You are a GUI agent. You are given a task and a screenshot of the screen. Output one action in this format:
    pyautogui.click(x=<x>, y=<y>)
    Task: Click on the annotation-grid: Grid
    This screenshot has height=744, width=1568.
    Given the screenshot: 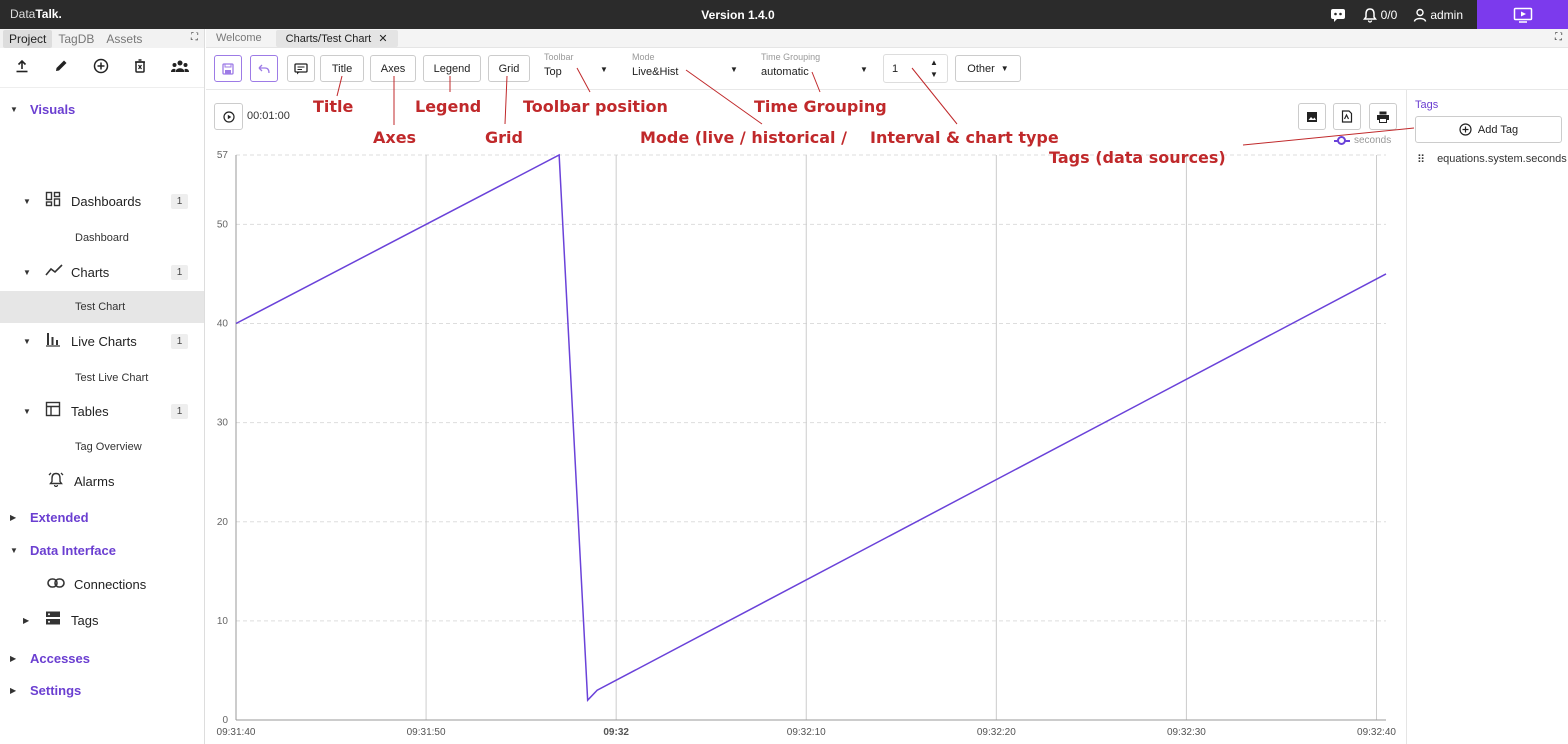 What is the action you would take?
    pyautogui.click(x=504, y=137)
    